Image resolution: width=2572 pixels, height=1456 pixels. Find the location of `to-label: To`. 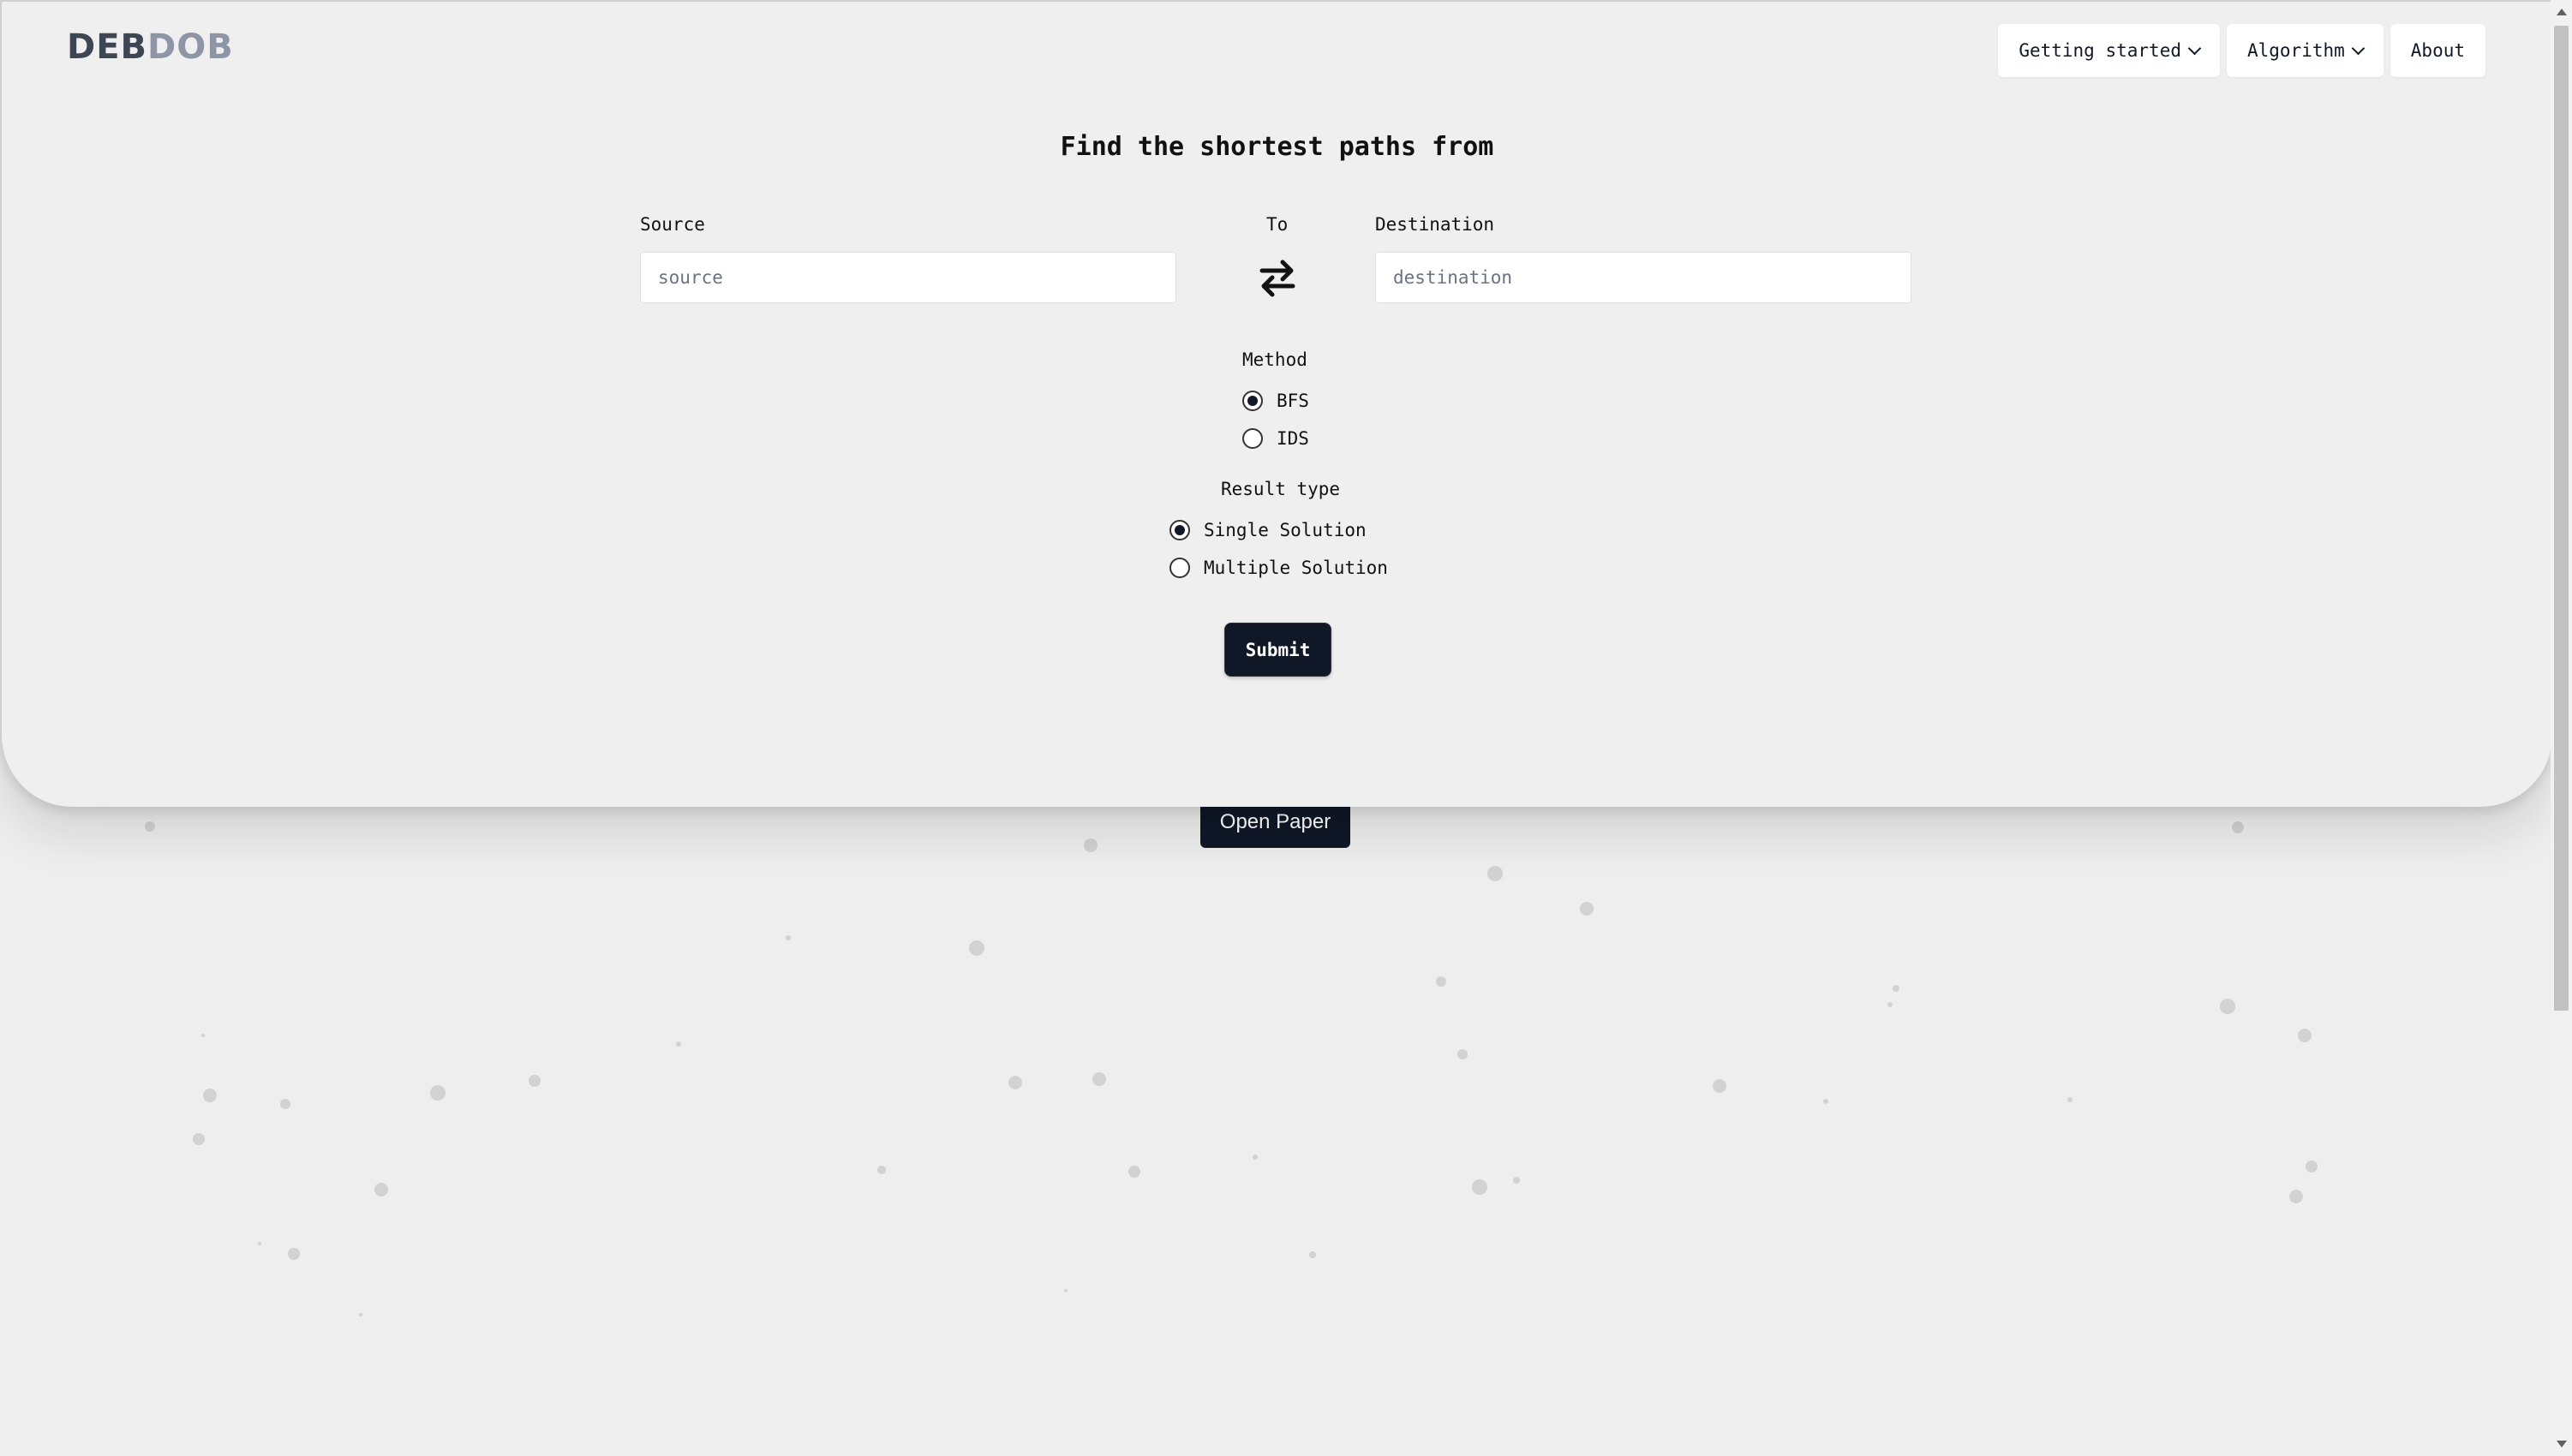

to-label: To is located at coordinates (1277, 225).